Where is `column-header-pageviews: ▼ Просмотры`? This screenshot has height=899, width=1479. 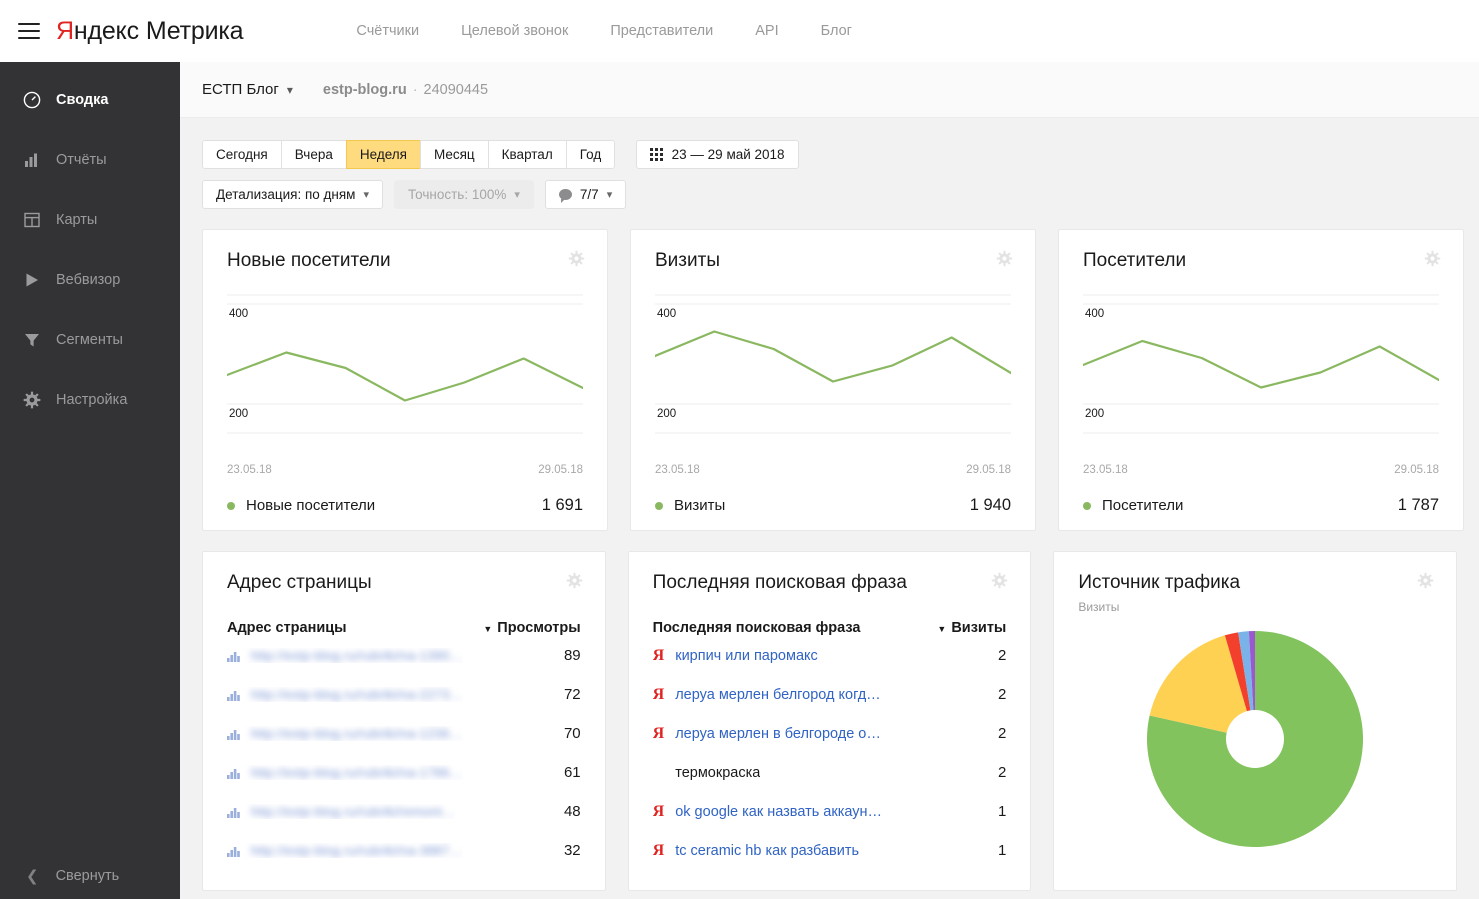
column-header-pageviews: ▼ Просмотры is located at coordinates (531, 628).